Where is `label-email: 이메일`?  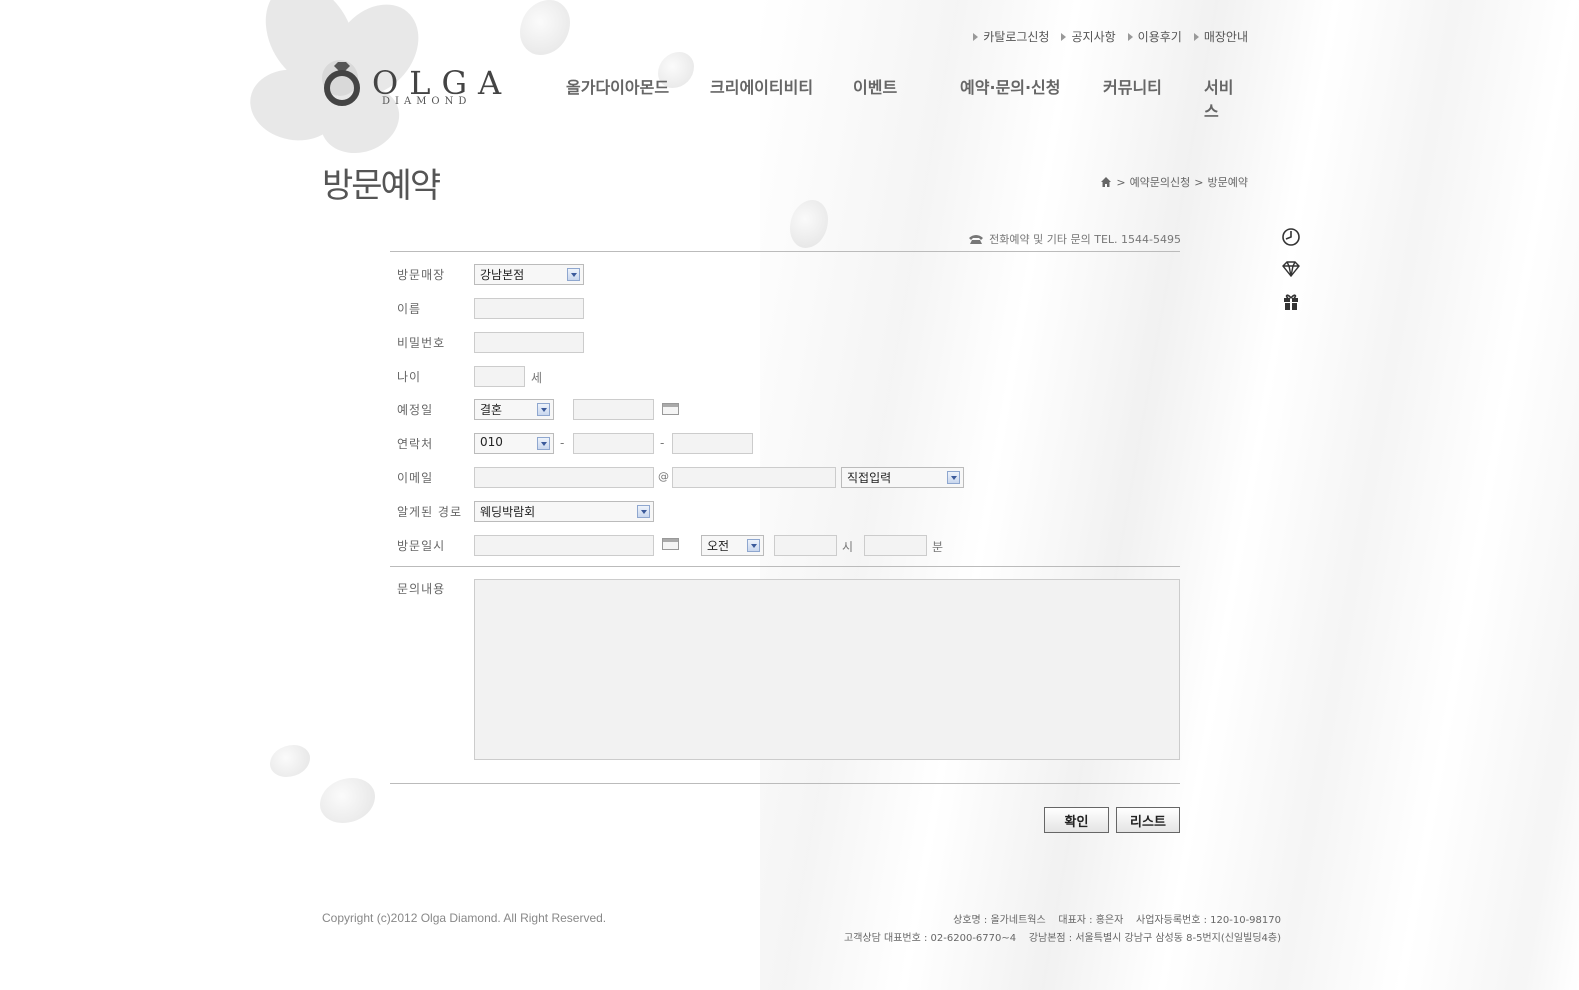 label-email: 이메일 is located at coordinates (415, 478).